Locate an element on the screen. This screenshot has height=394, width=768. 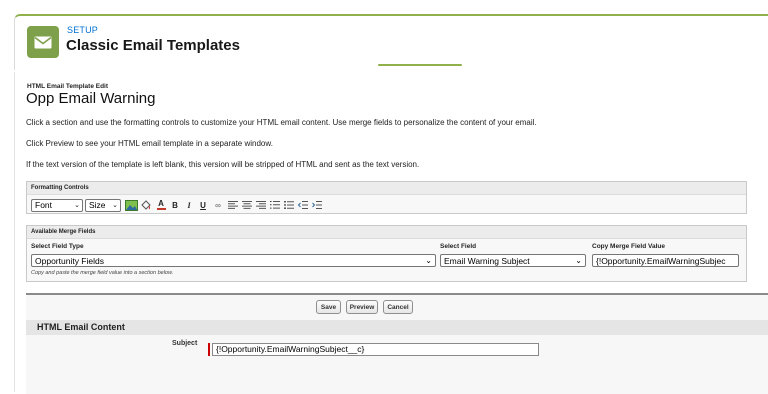
copy-merge-value: {!Opportunity.EmailWarningSubjec is located at coordinates (661, 260).